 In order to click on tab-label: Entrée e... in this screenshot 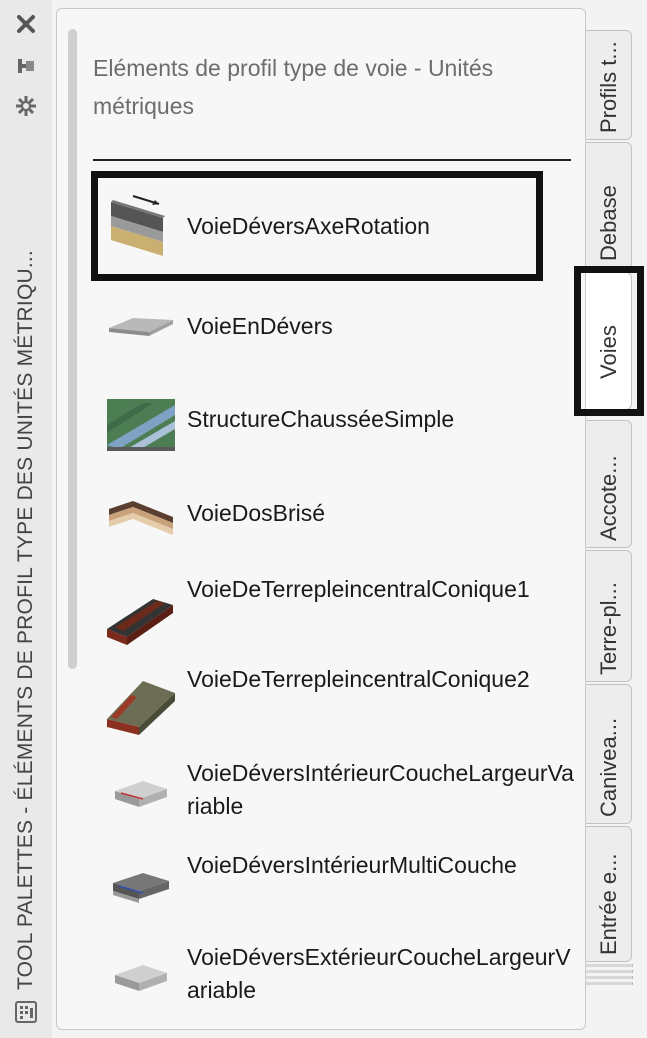, I will do `click(608, 904)`.